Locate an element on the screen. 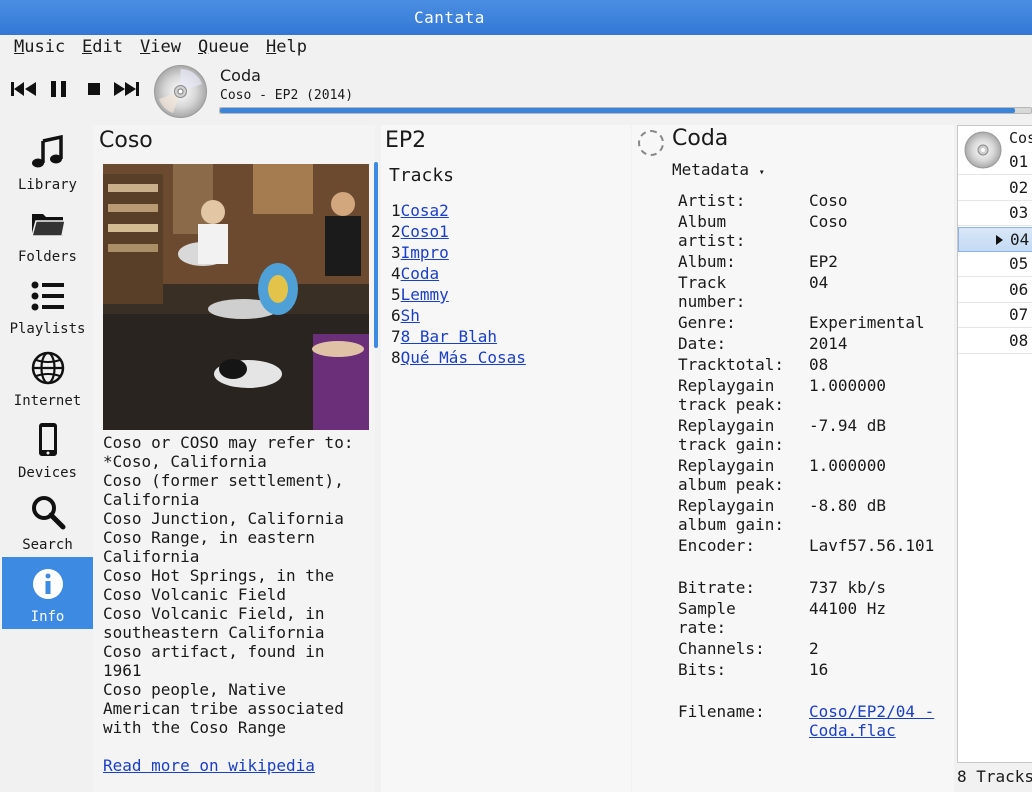 The width and height of the screenshot is (1032, 792). metadata-value: Lavf57.56.101 is located at coordinates (872, 545).